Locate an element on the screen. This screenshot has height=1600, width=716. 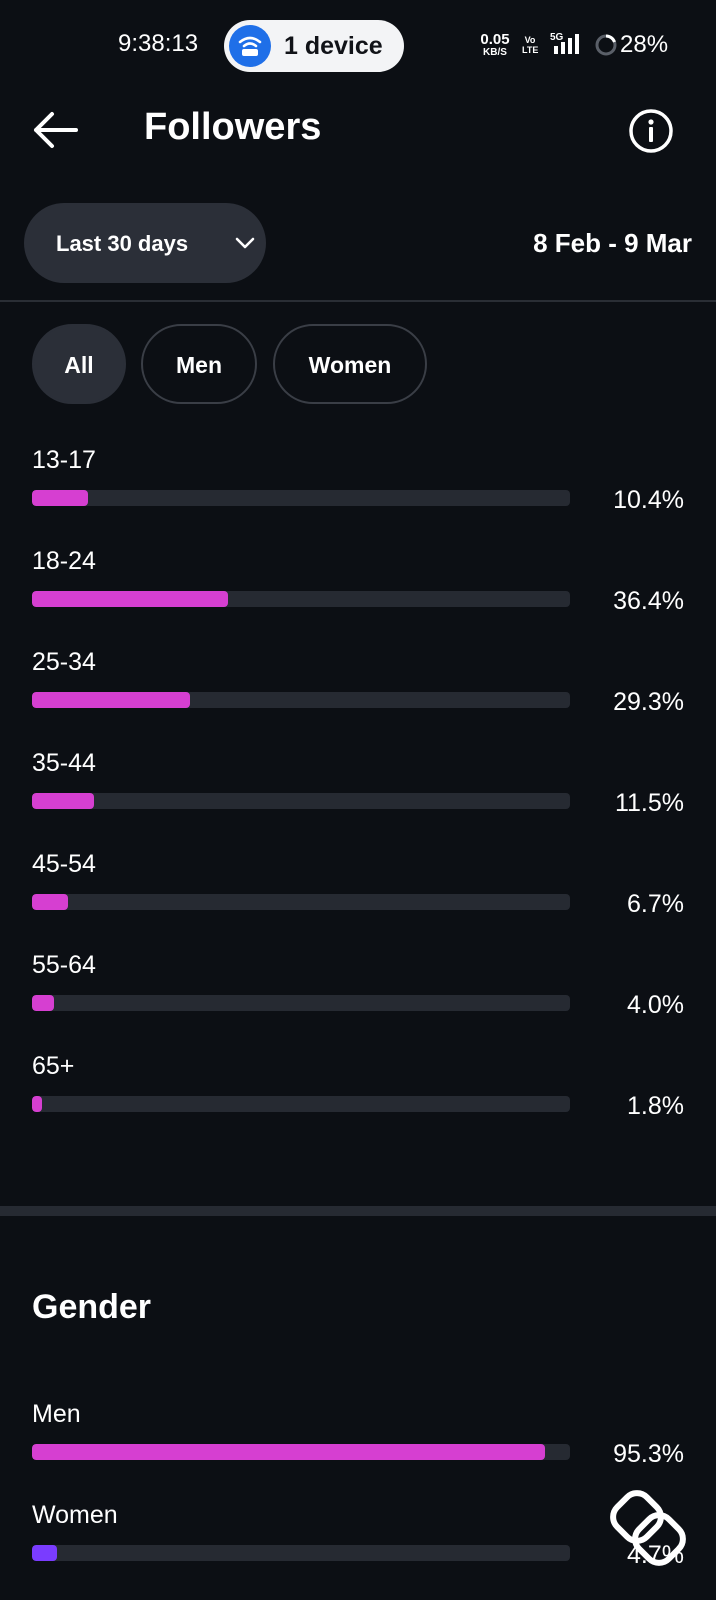
battery-icon is located at coordinates (606, 45).